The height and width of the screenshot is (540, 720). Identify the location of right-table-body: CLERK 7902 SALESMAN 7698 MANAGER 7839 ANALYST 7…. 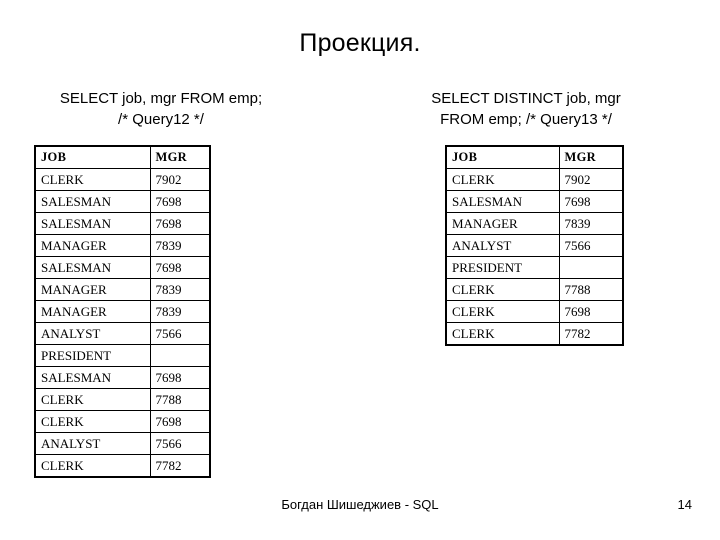
(534, 257).